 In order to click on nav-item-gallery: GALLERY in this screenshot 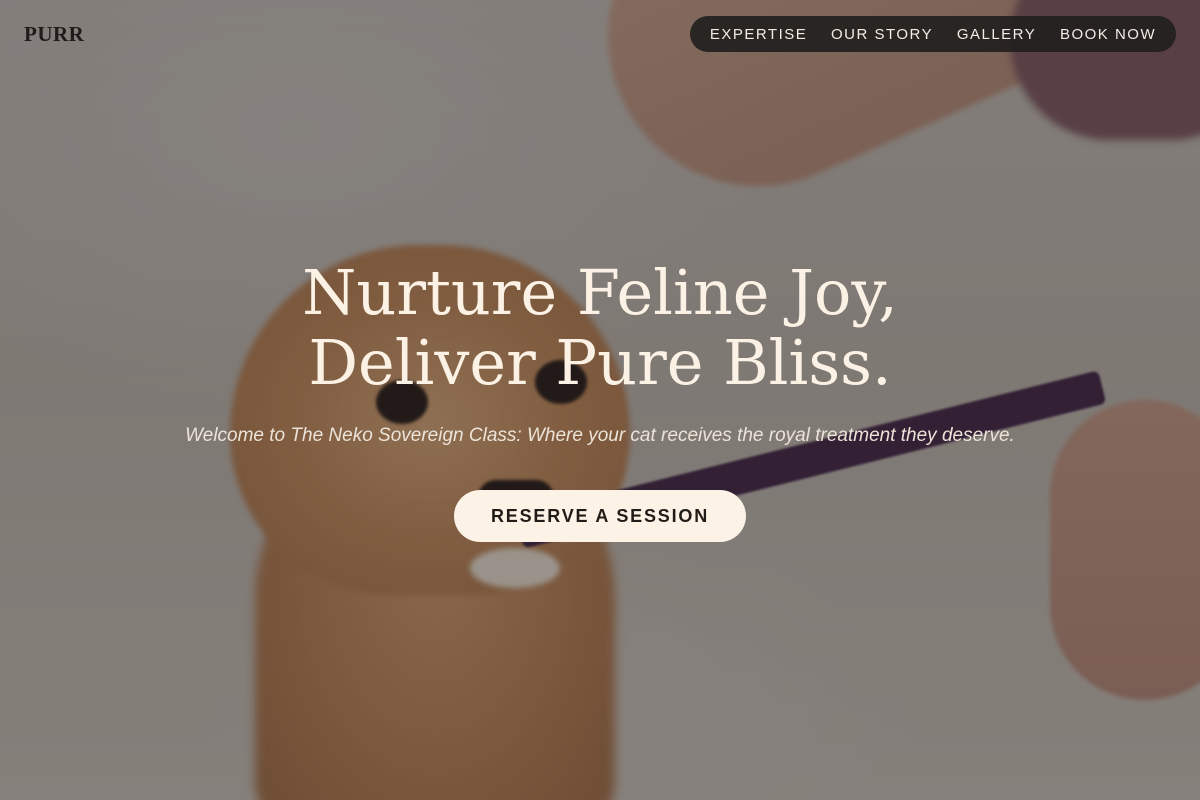, I will do `click(996, 34)`.